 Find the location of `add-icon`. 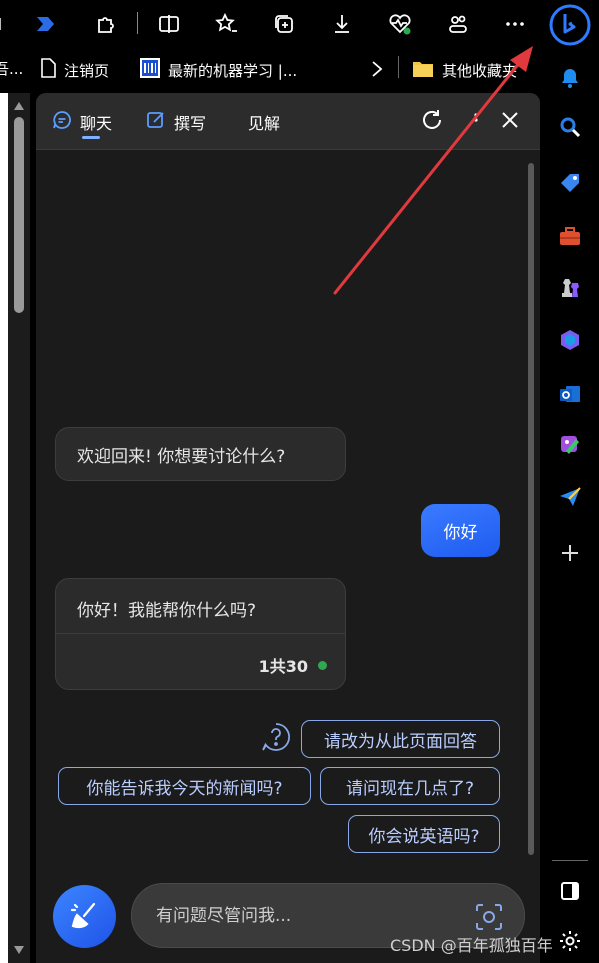

add-icon is located at coordinates (570, 553).